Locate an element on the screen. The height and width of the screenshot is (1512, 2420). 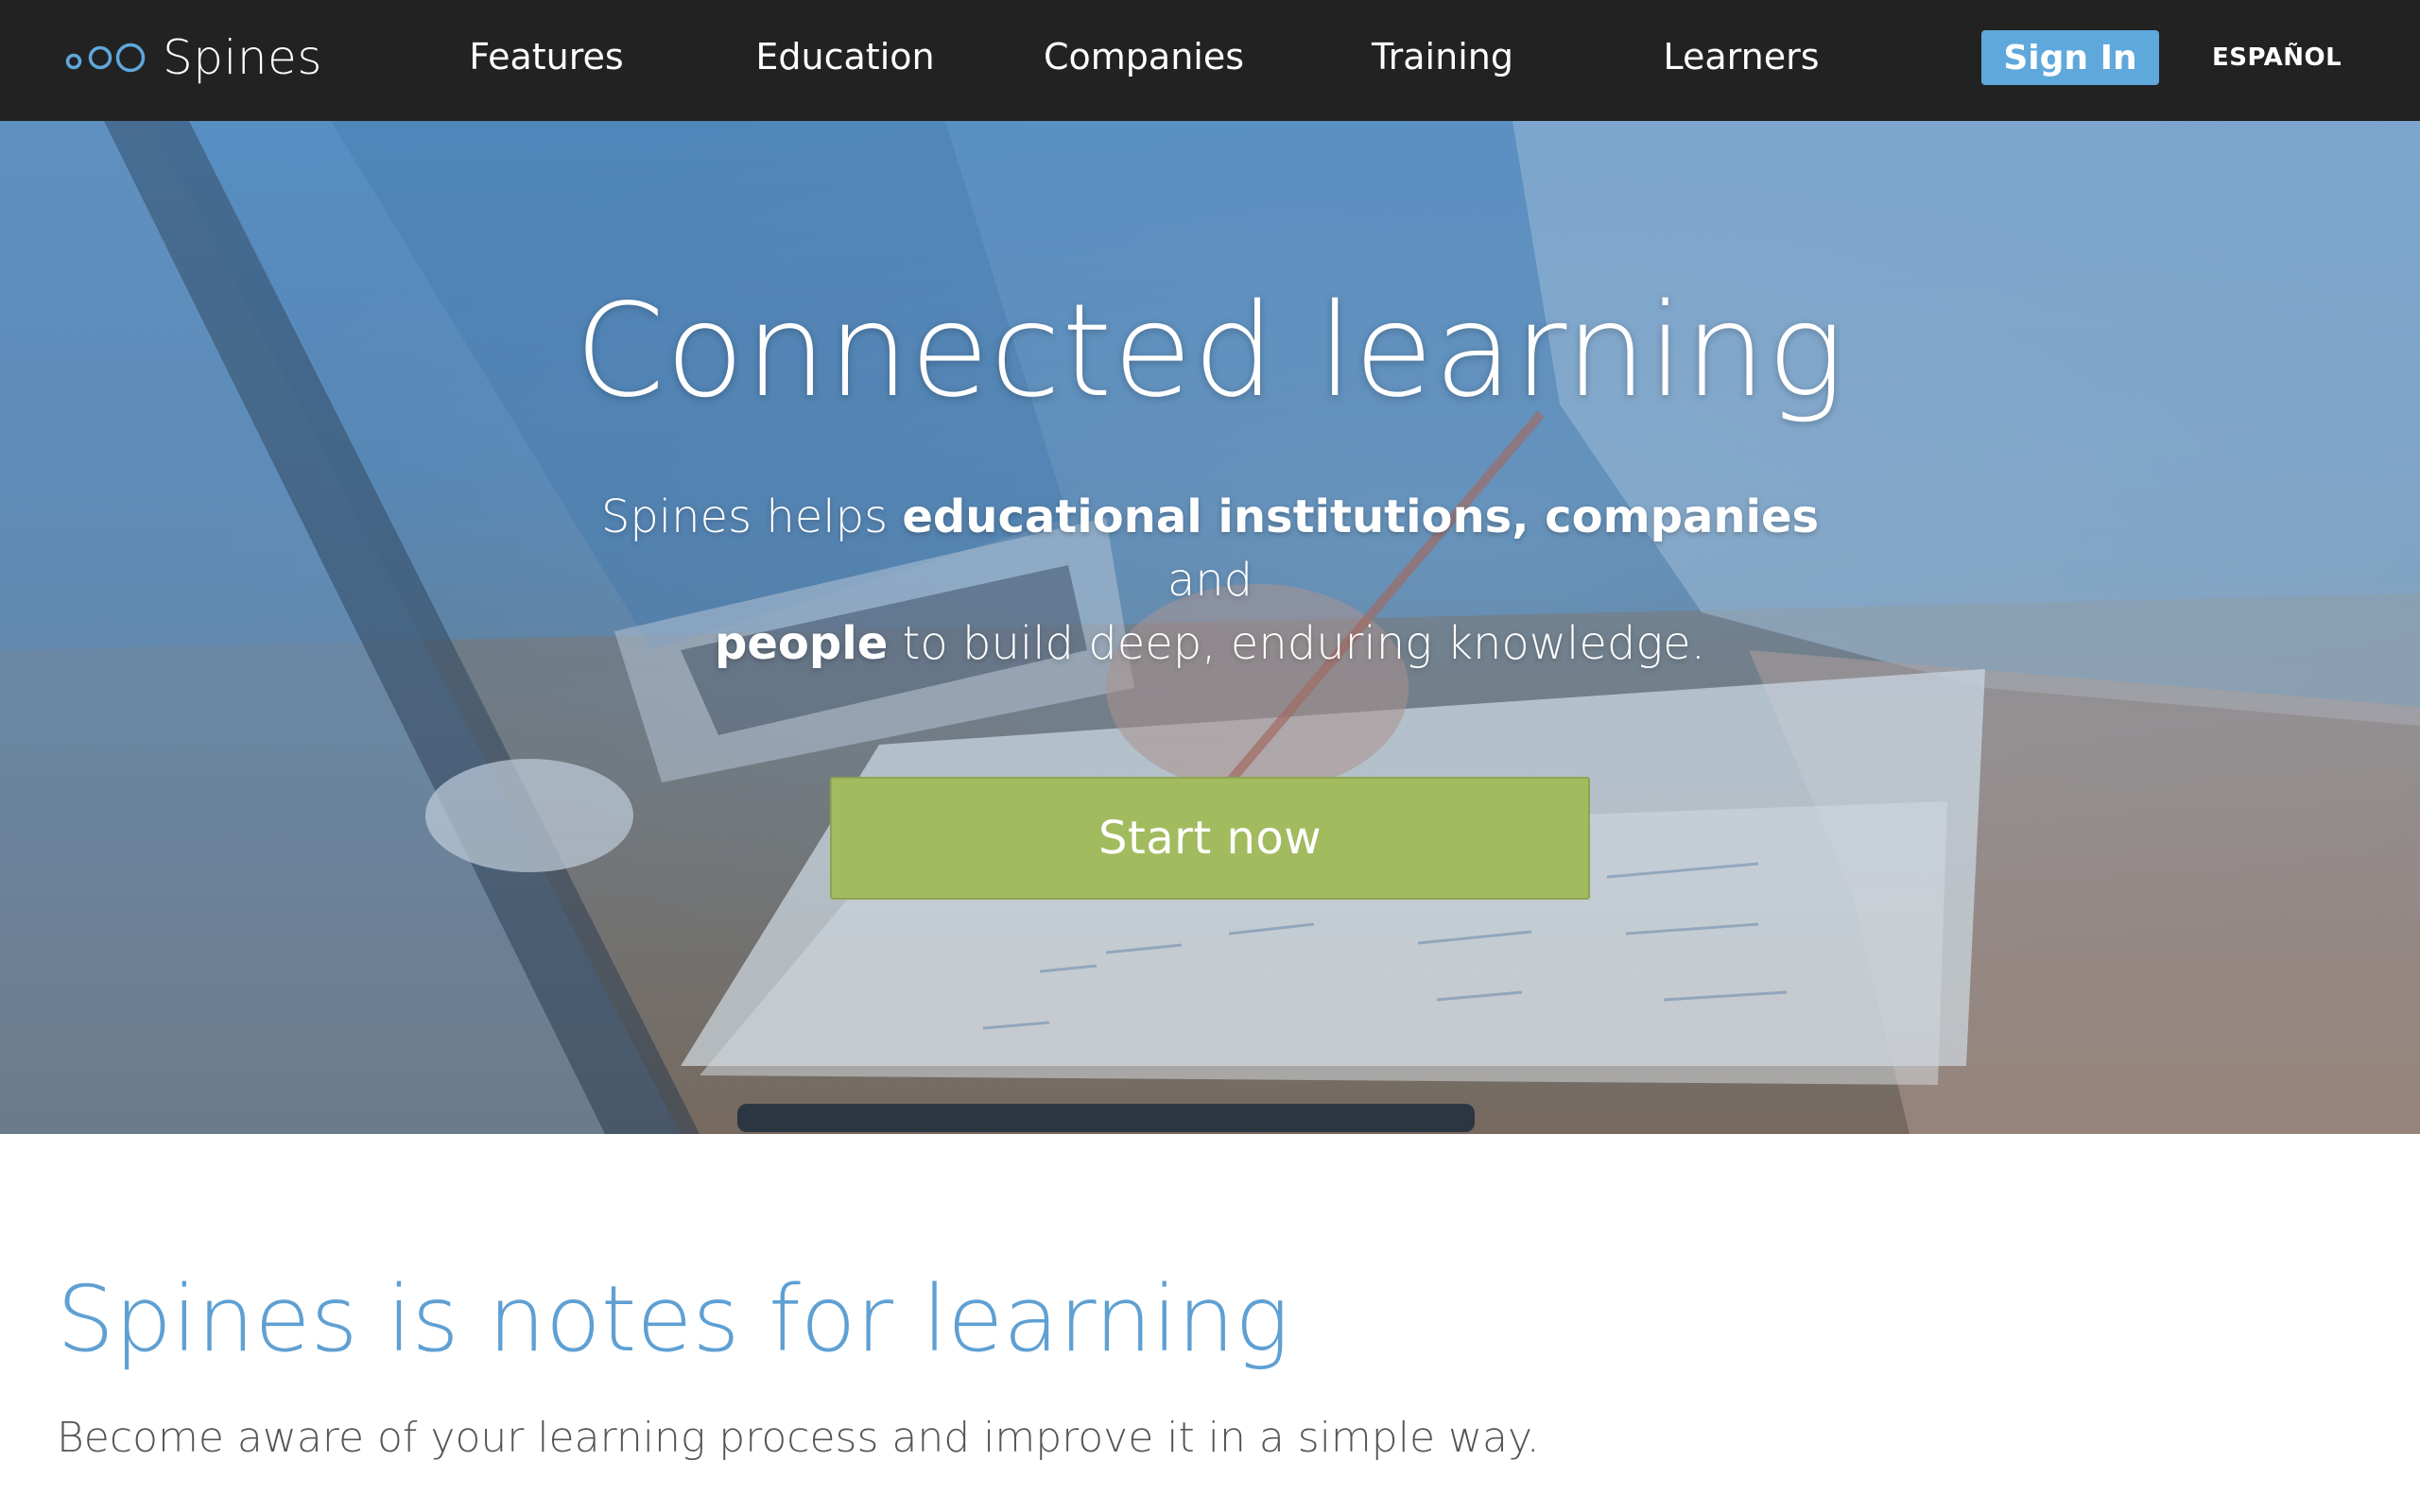
intro-heading: Spines is notes for learning is located at coordinates (673, 1319).